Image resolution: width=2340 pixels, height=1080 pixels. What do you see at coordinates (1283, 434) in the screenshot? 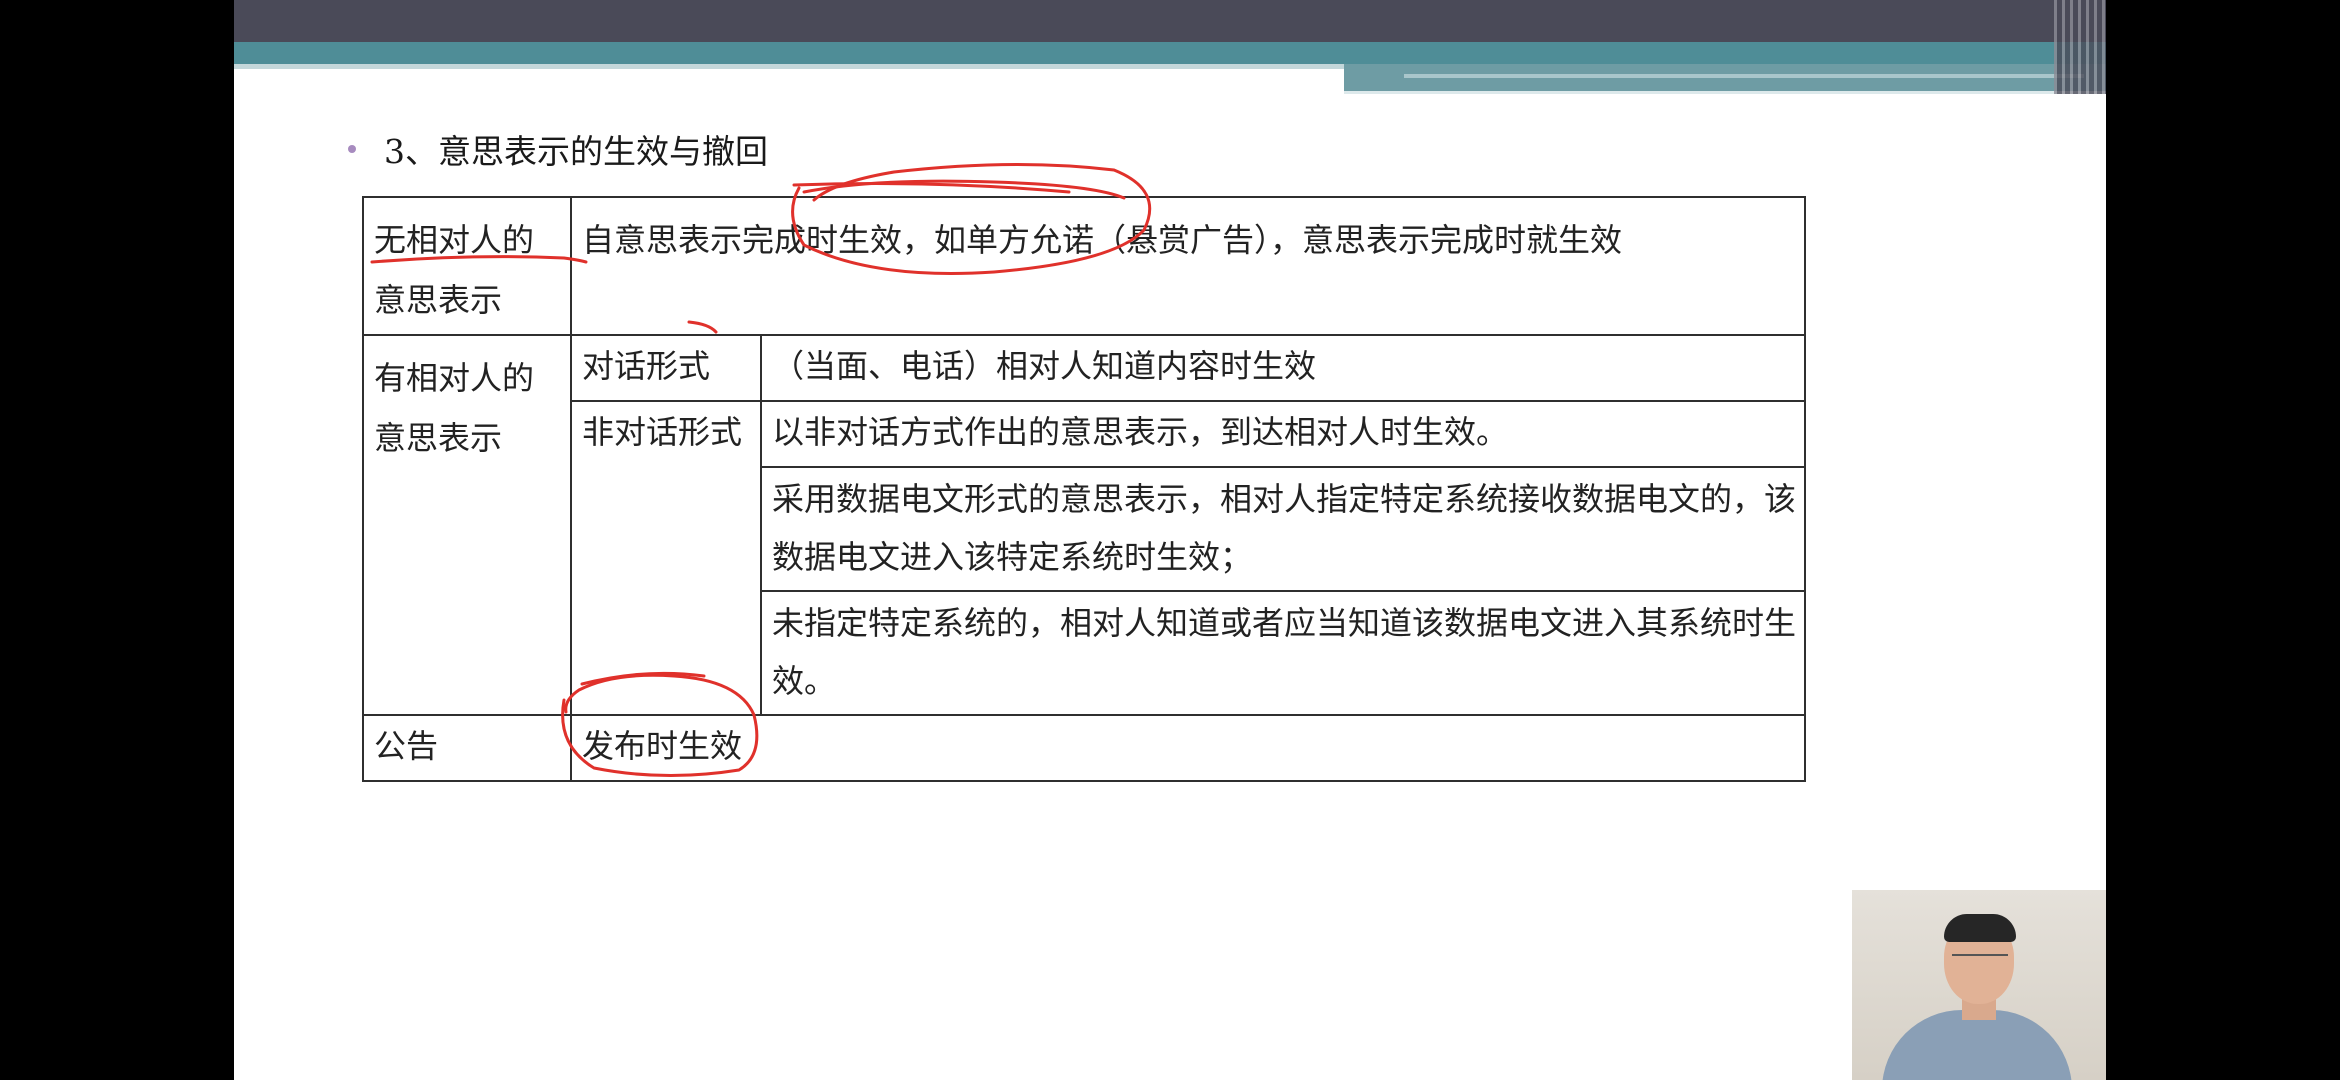
I see `content-non-dialogue: 以非对话方式作出的意思表示，到达相对人时生效。` at bounding box center [1283, 434].